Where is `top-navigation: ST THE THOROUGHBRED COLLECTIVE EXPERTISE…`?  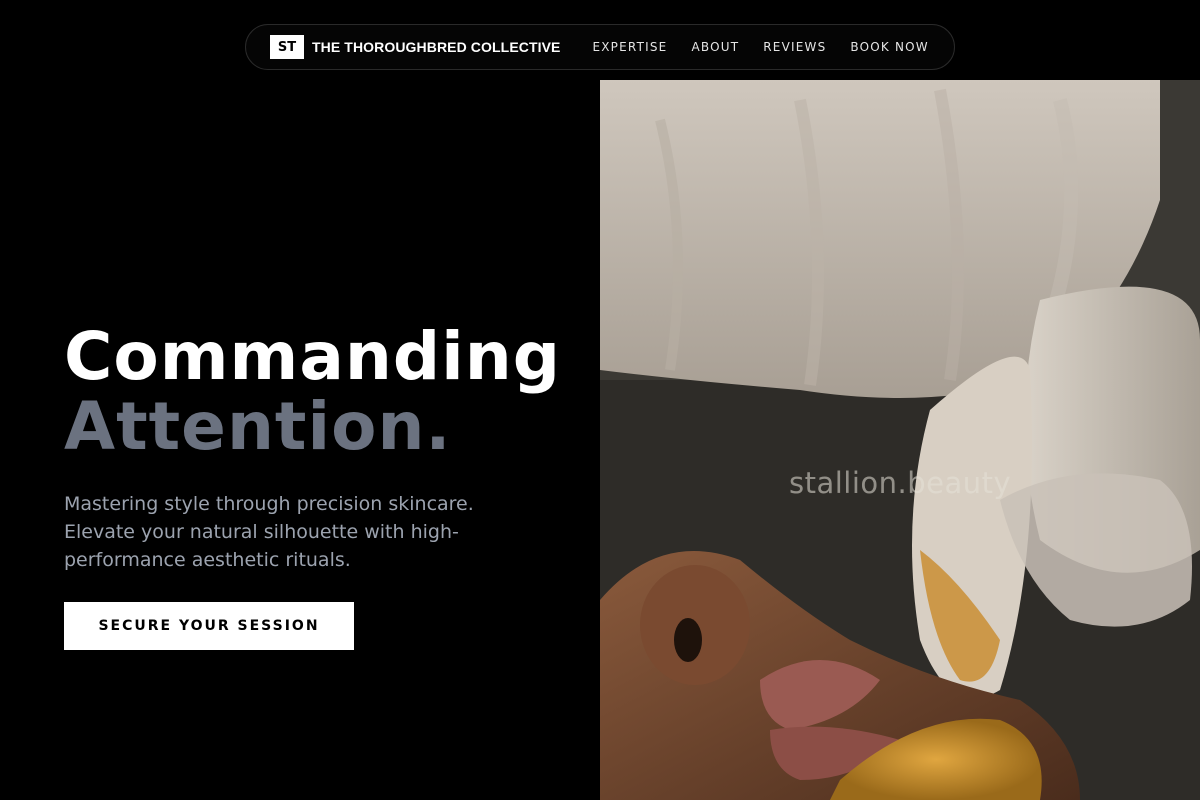 top-navigation: ST THE THOROUGHBRED COLLECTIVE EXPERTISE… is located at coordinates (600, 47).